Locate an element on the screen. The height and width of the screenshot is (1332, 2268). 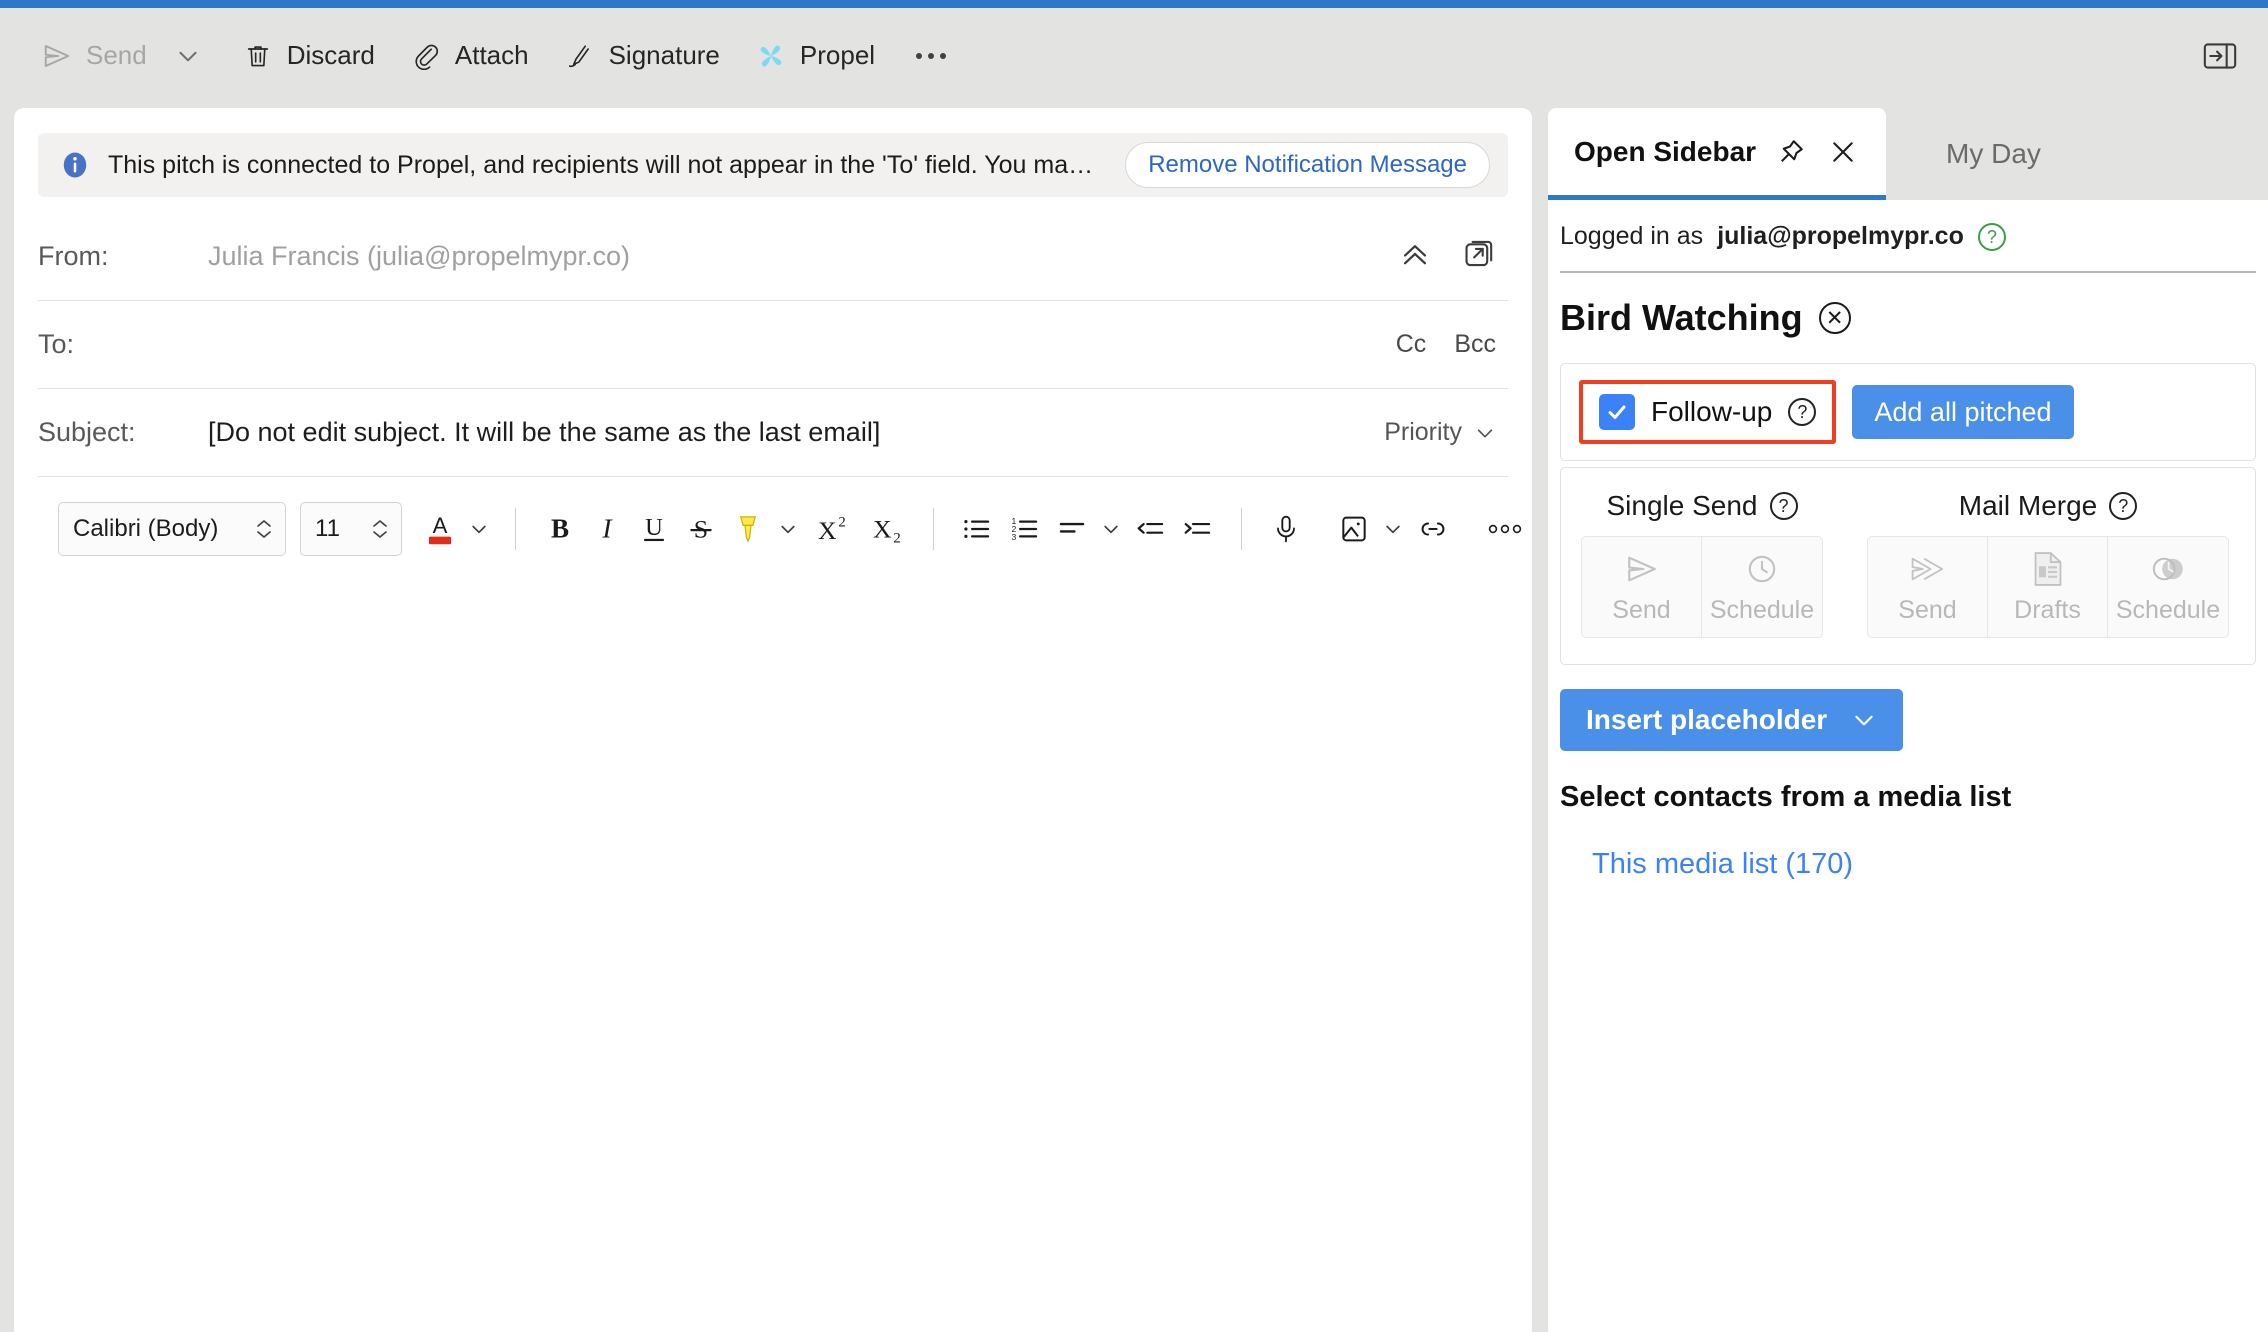
mail-merge-send-button: Send is located at coordinates (1928, 587).